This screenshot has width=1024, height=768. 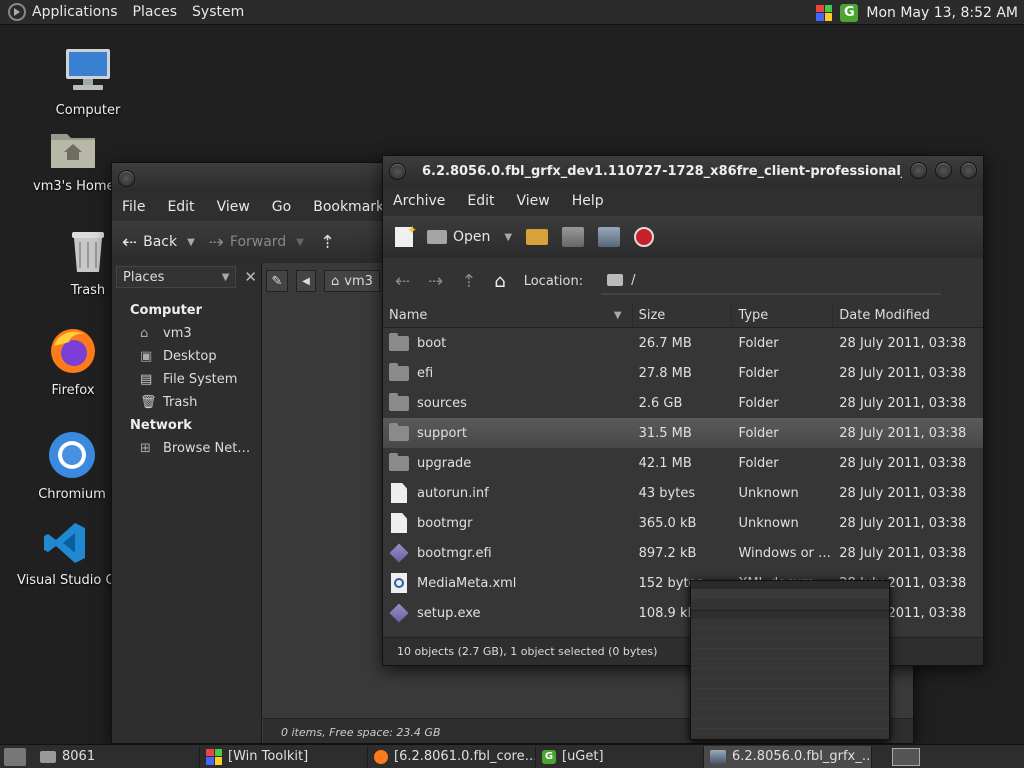 What do you see at coordinates (633, 280) in the screenshot?
I see `location-value: /` at bounding box center [633, 280].